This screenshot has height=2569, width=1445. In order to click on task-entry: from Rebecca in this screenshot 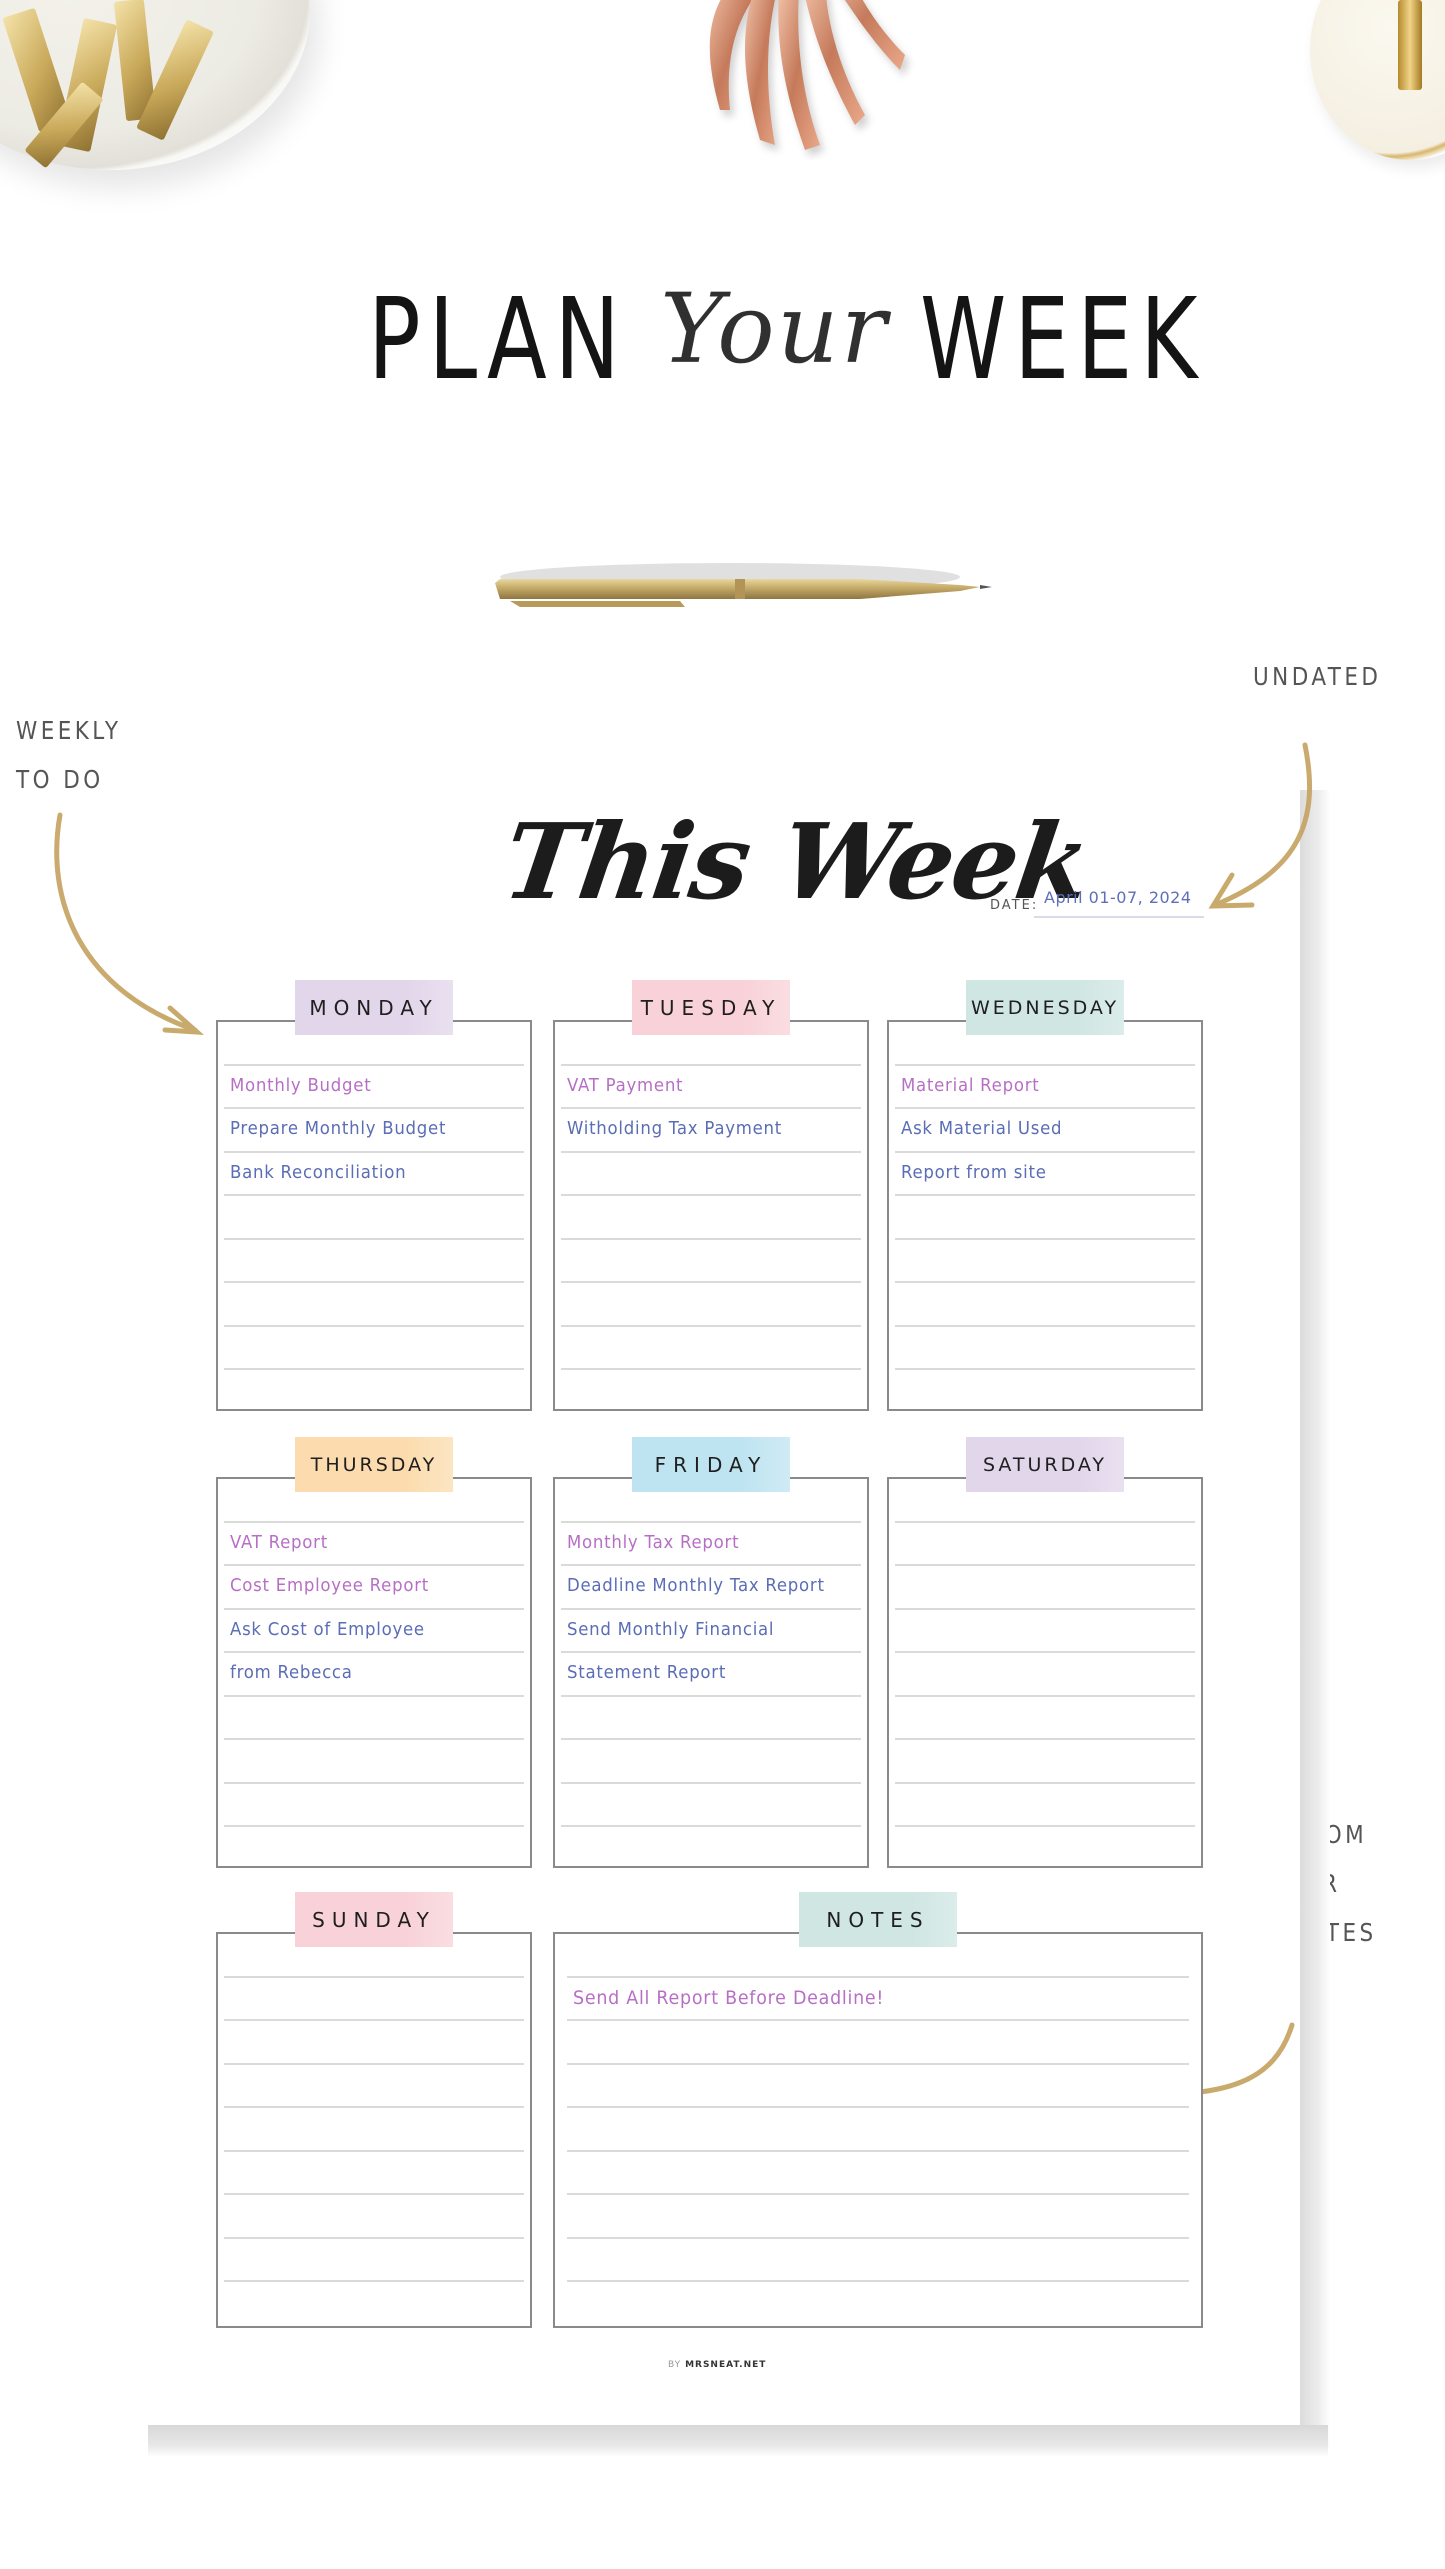, I will do `click(291, 1672)`.